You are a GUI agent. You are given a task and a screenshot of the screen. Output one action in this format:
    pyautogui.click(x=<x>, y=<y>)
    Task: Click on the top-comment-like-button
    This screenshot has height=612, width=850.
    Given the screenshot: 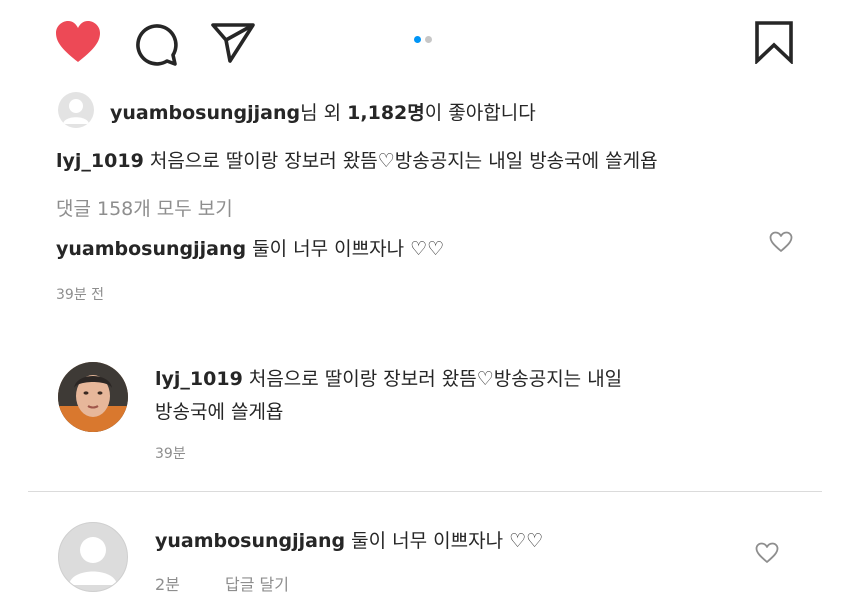 What is the action you would take?
    pyautogui.click(x=781, y=242)
    